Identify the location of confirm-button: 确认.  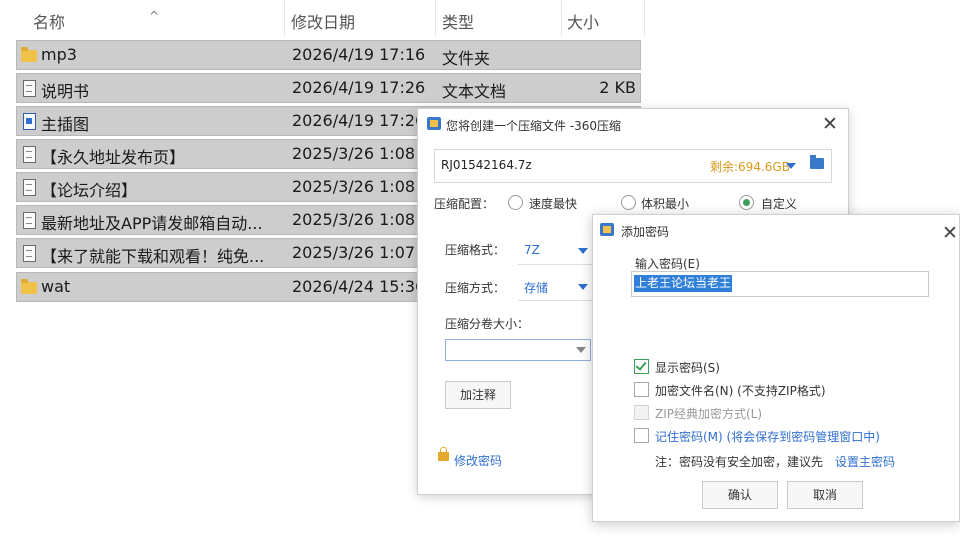
(740, 495).